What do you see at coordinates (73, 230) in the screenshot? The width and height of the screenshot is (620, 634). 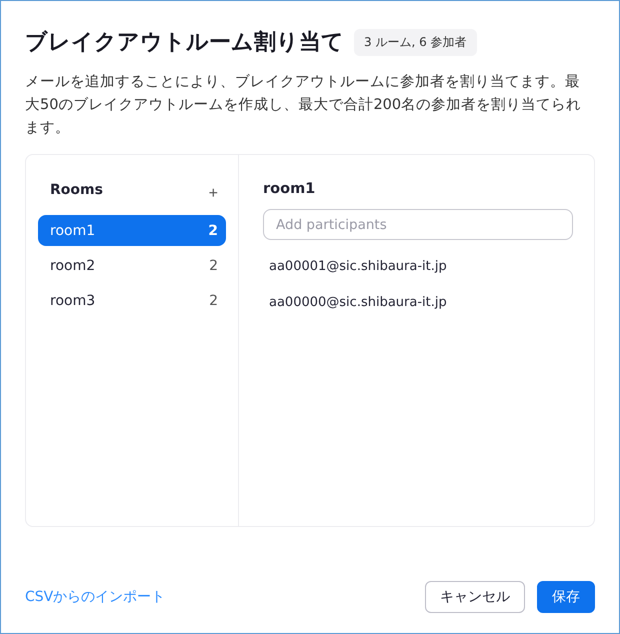 I see `room-name: room1` at bounding box center [73, 230].